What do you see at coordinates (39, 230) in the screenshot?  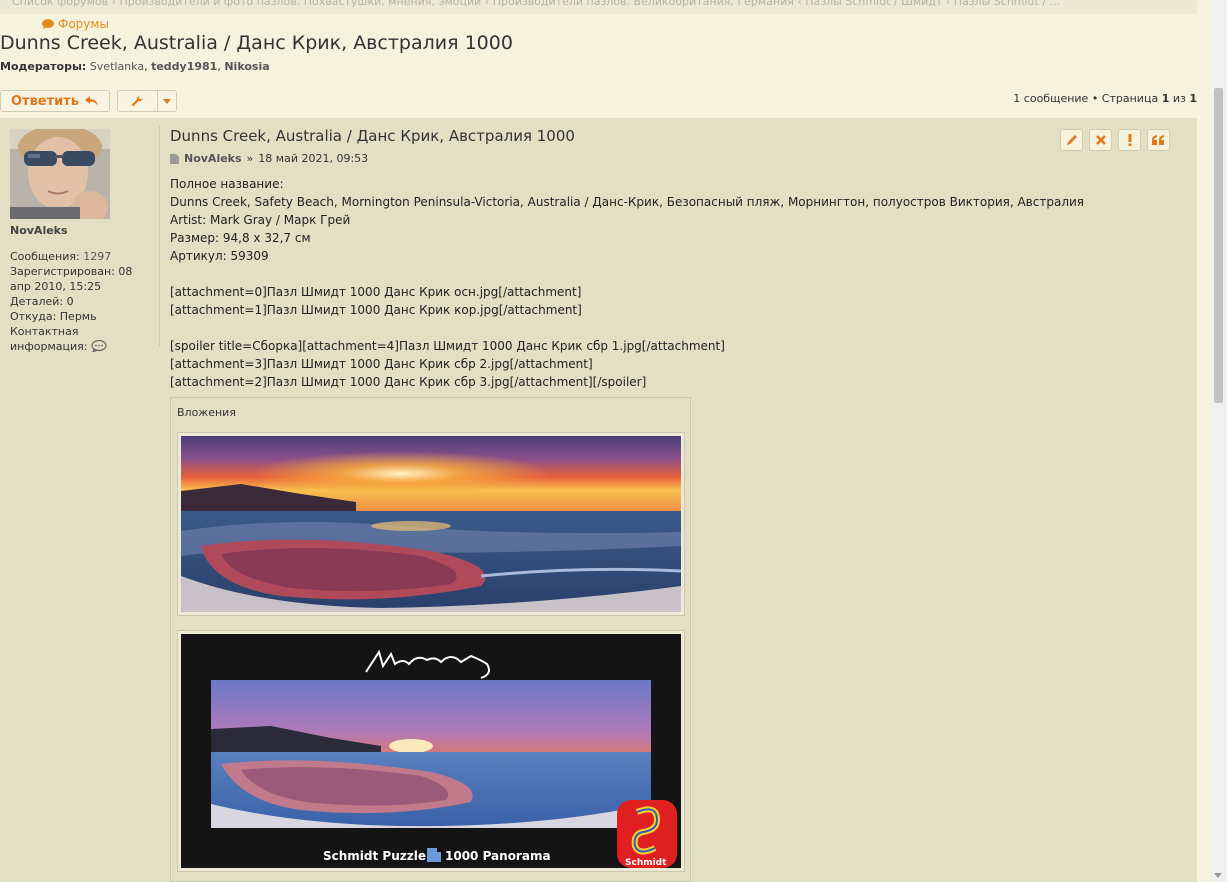 I see `profile-username: NovAleks` at bounding box center [39, 230].